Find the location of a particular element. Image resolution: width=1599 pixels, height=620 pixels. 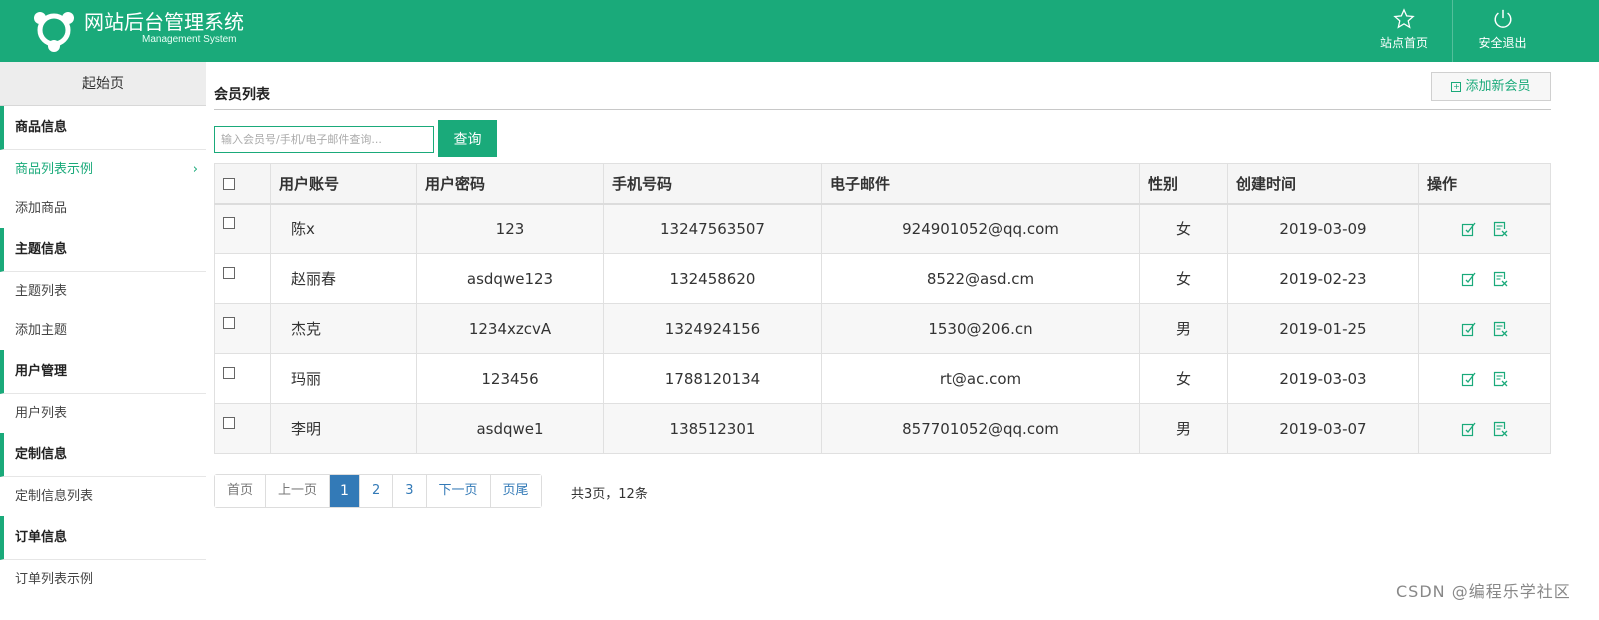

cell-account: 李明 is located at coordinates (343, 428).